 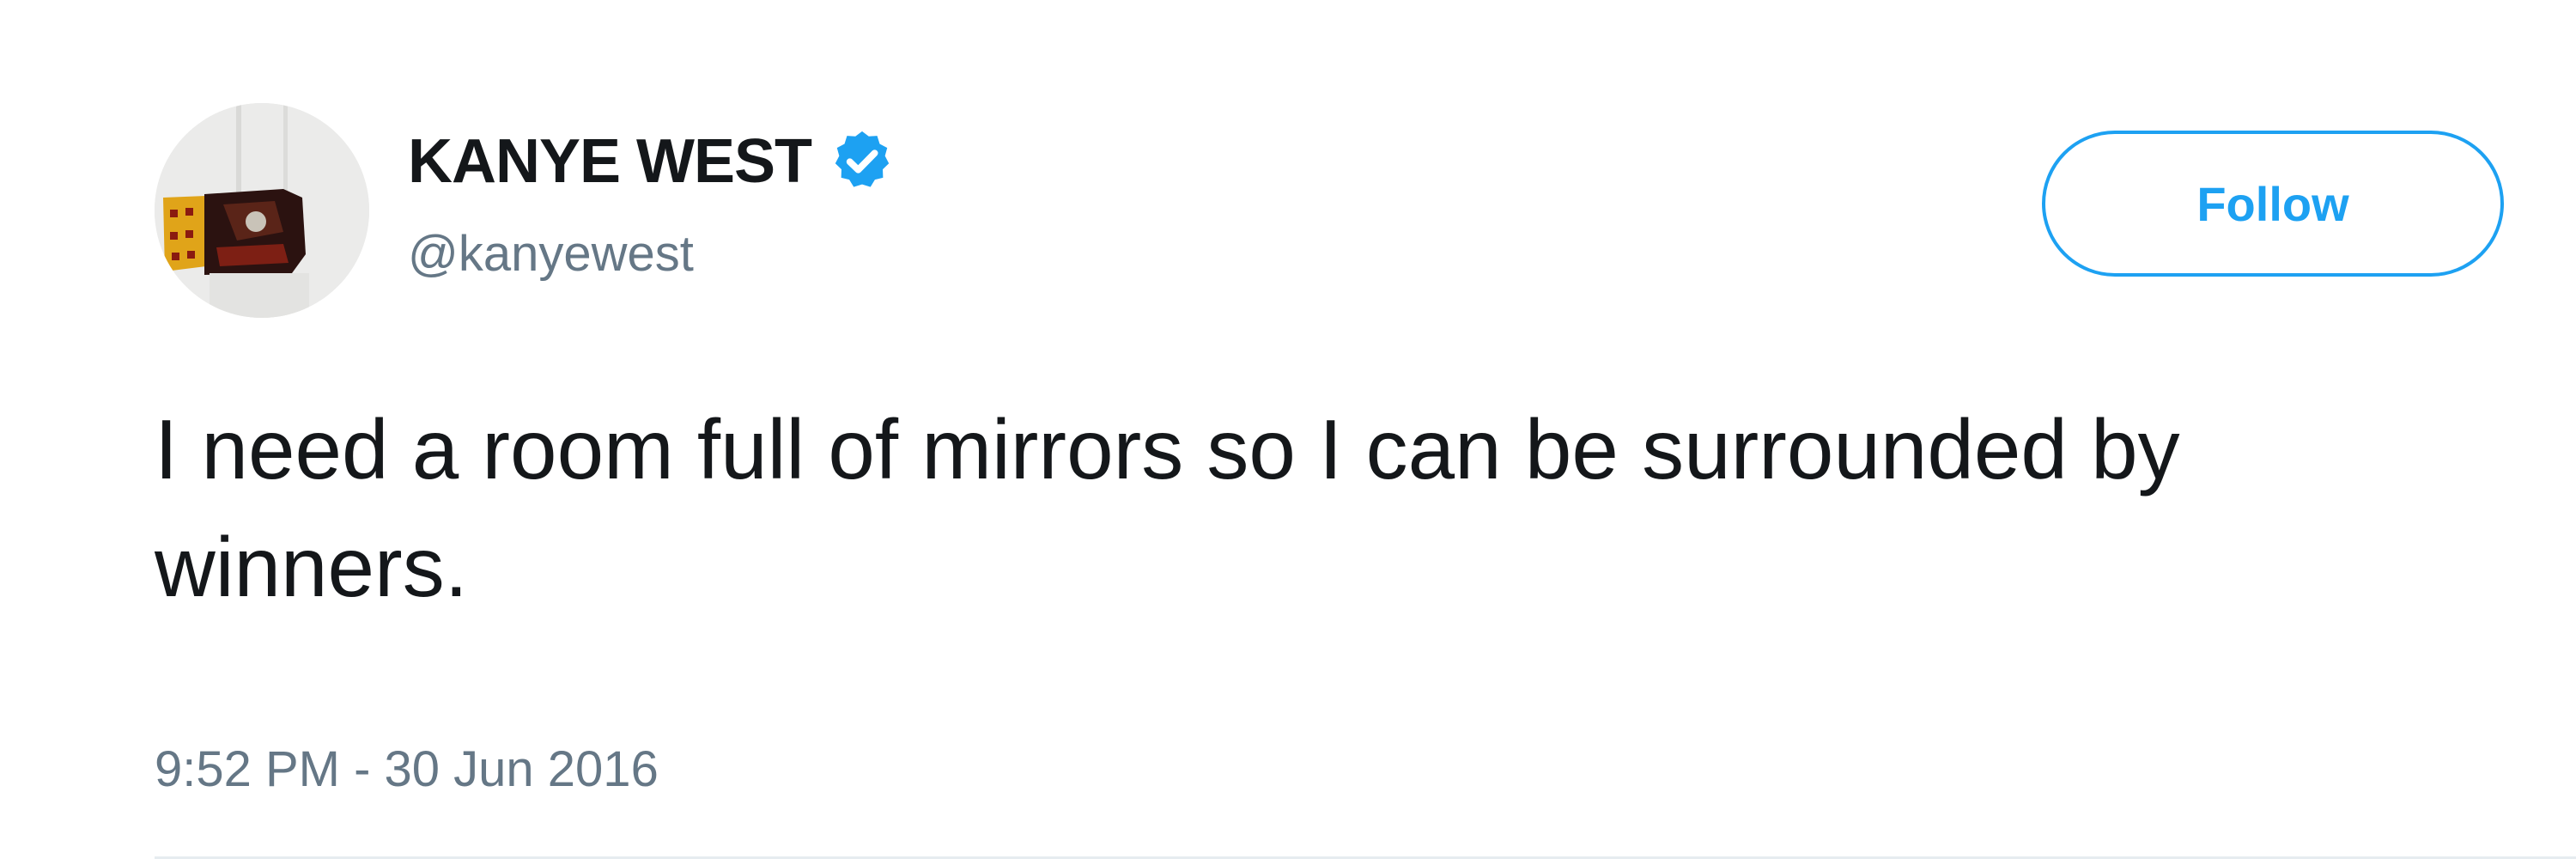 I want to click on profile-avatar, so click(x=262, y=210).